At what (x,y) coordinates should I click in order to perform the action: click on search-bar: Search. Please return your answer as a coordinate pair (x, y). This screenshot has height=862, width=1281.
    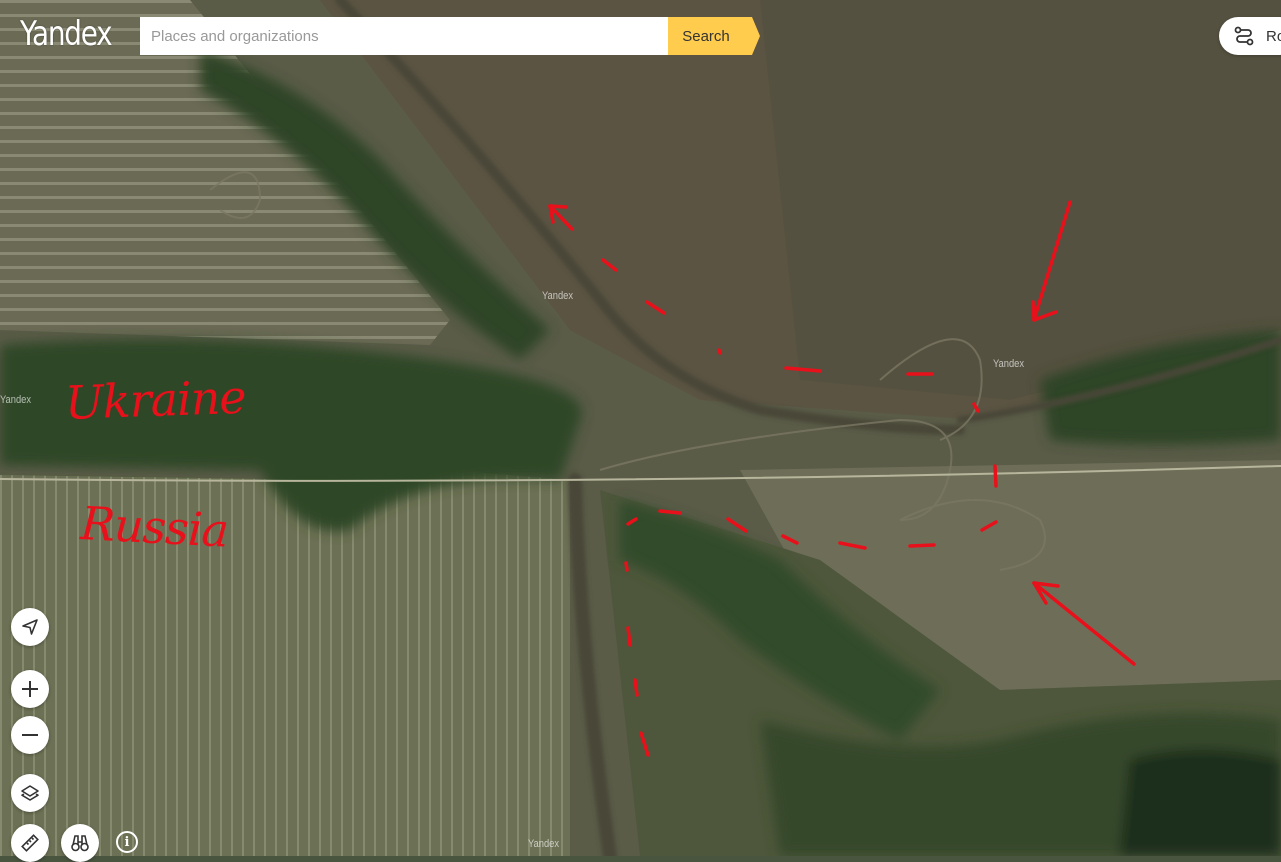
    Looking at the image, I should click on (450, 36).